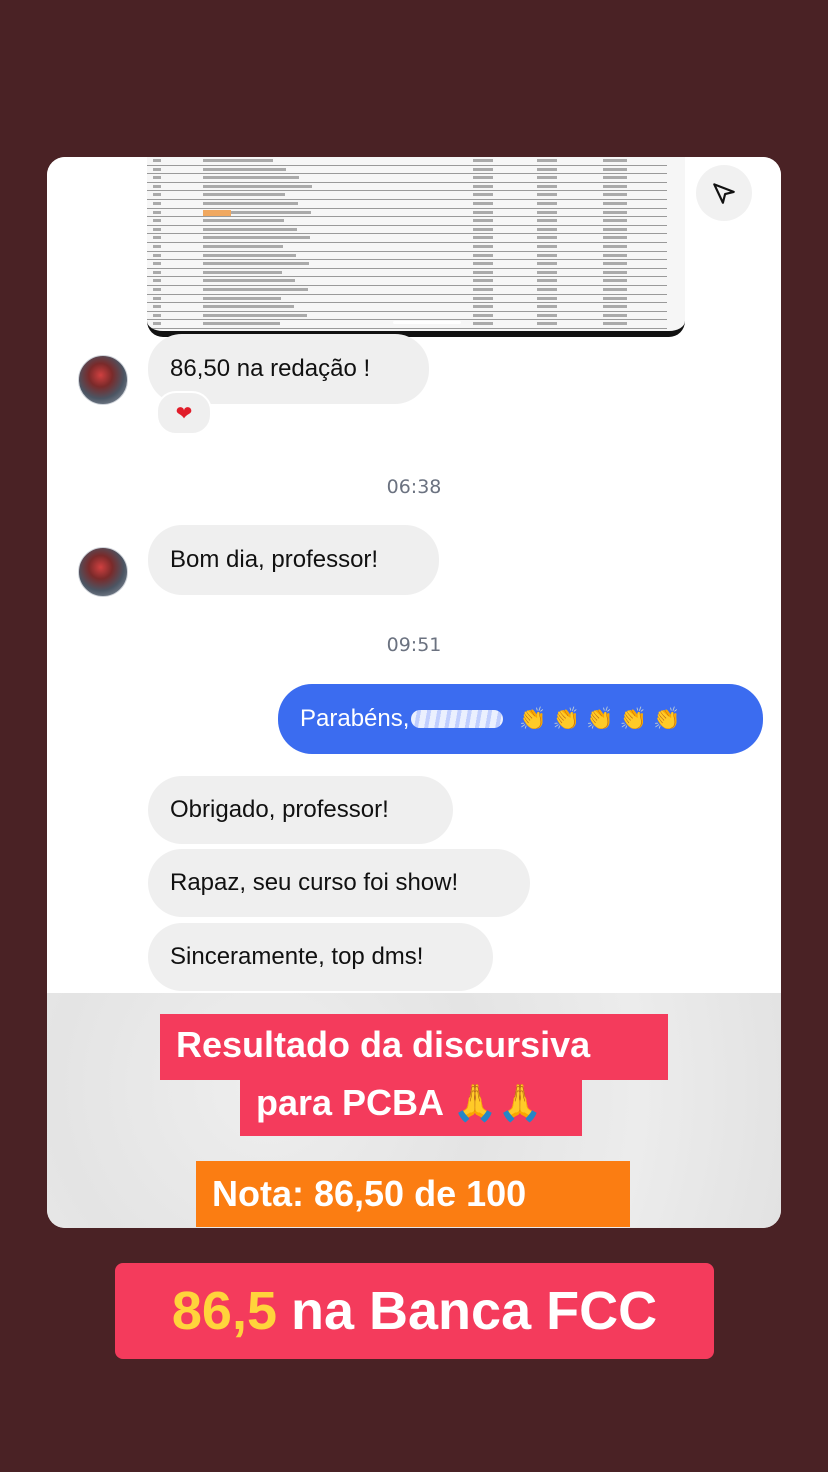 This screenshot has width=828, height=1472. Describe the element at coordinates (520, 719) in the screenshot. I see `outgoing-message-bubble: Parabéns, 👏👏👏👏👏` at that location.